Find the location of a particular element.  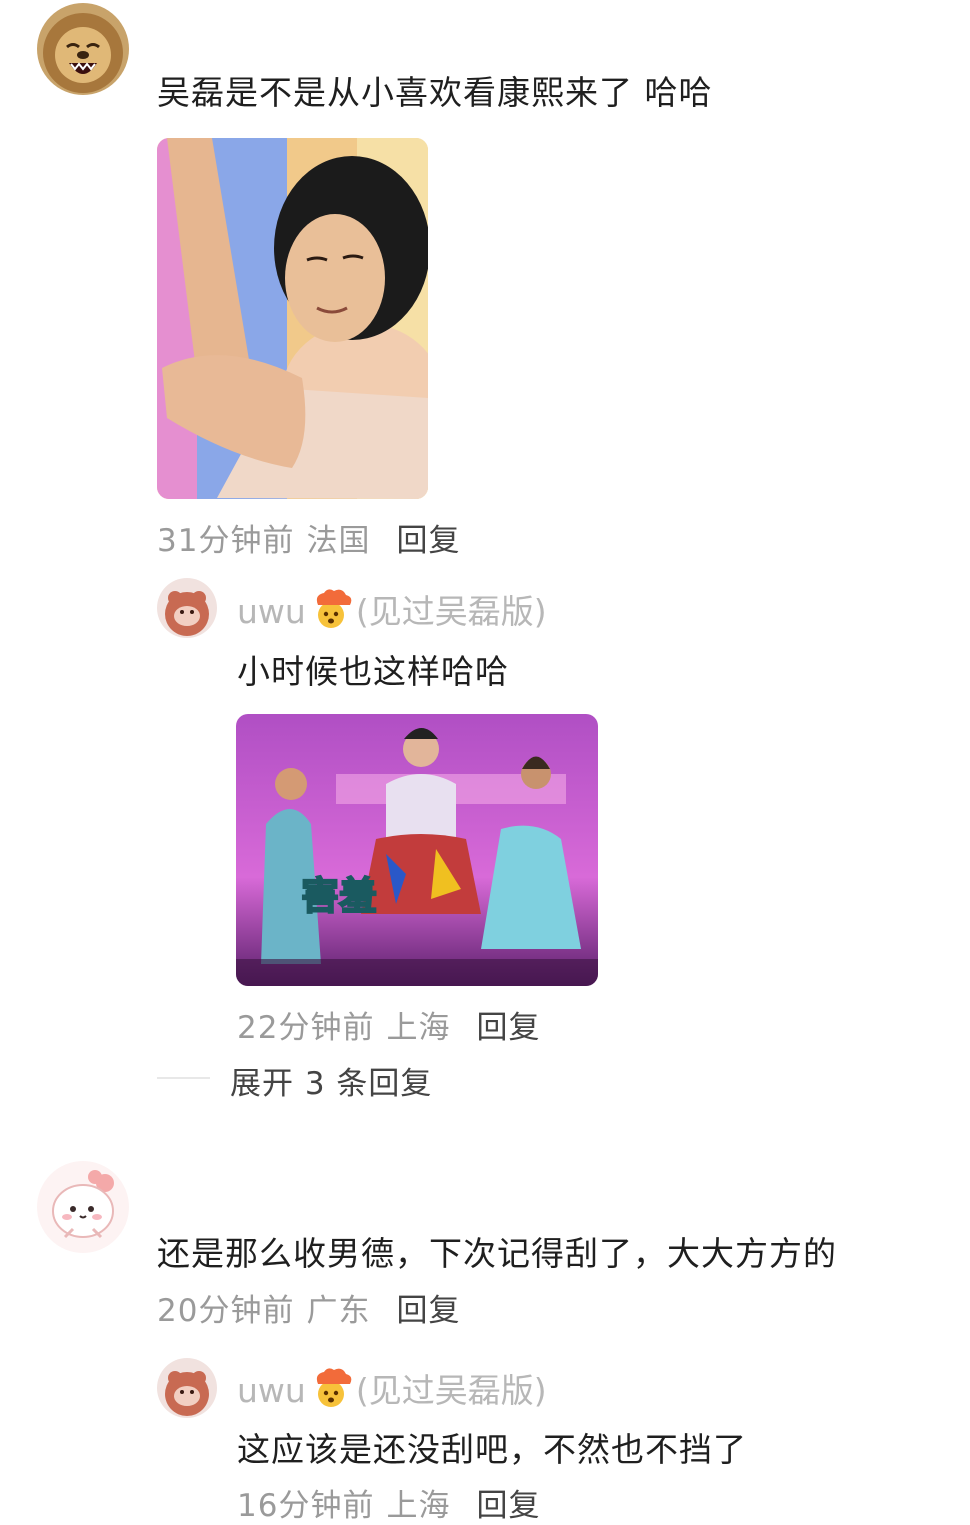

expand-divider is located at coordinates (183, 1078).